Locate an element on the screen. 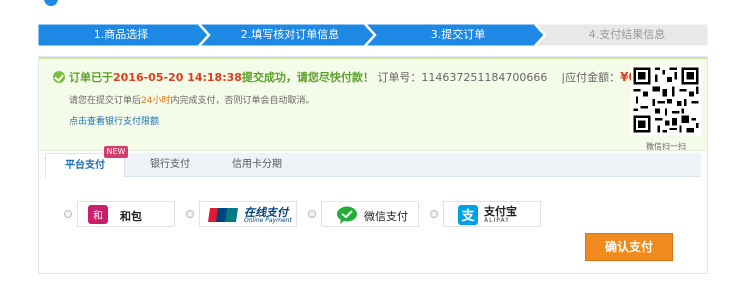 The width and height of the screenshot is (740, 298). step-4: 4.支付结果信息 is located at coordinates (627, 34).